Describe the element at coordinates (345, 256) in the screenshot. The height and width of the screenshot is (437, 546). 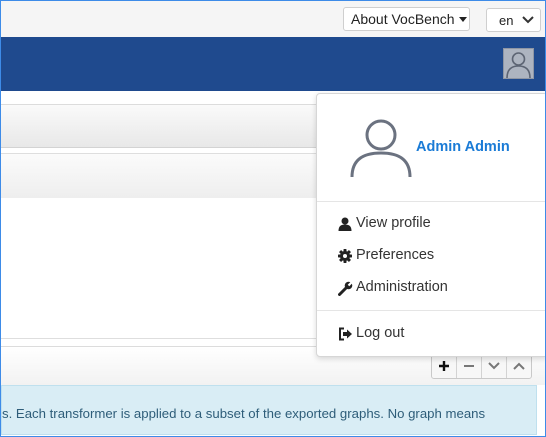
I see `gear-icon` at that location.